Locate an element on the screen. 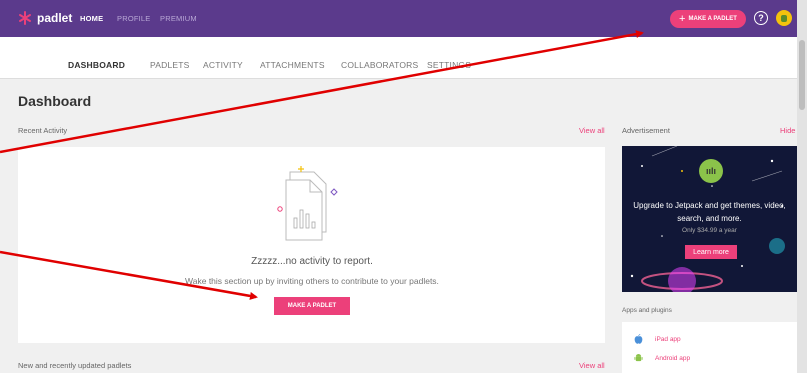 The height and width of the screenshot is (373, 807). apps-plugins-label: Apps and plugins is located at coordinates (647, 310).